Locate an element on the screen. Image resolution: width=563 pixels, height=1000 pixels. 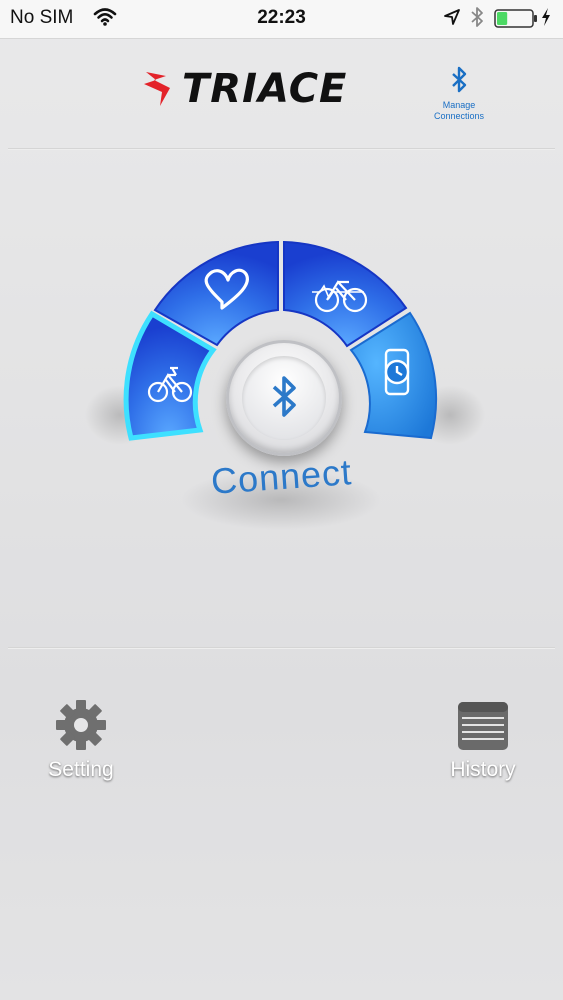
history-label: History is located at coordinates (483, 769).